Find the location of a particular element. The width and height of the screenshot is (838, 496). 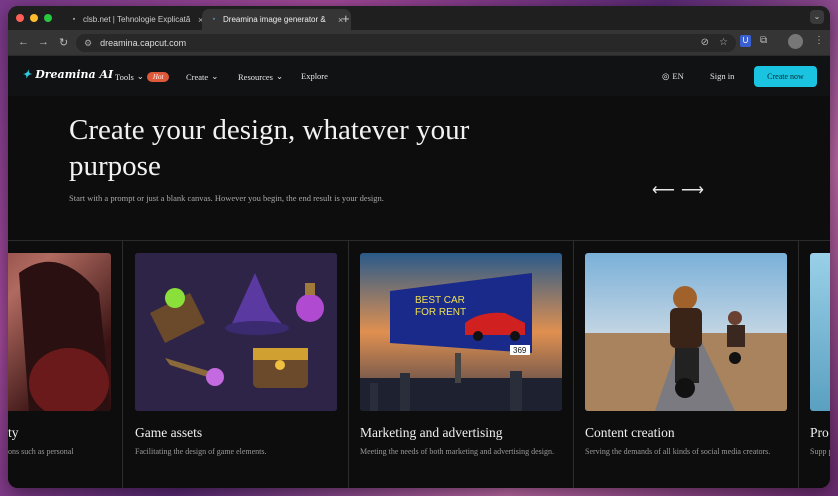

hot-badge: Hot is located at coordinates (158, 76).